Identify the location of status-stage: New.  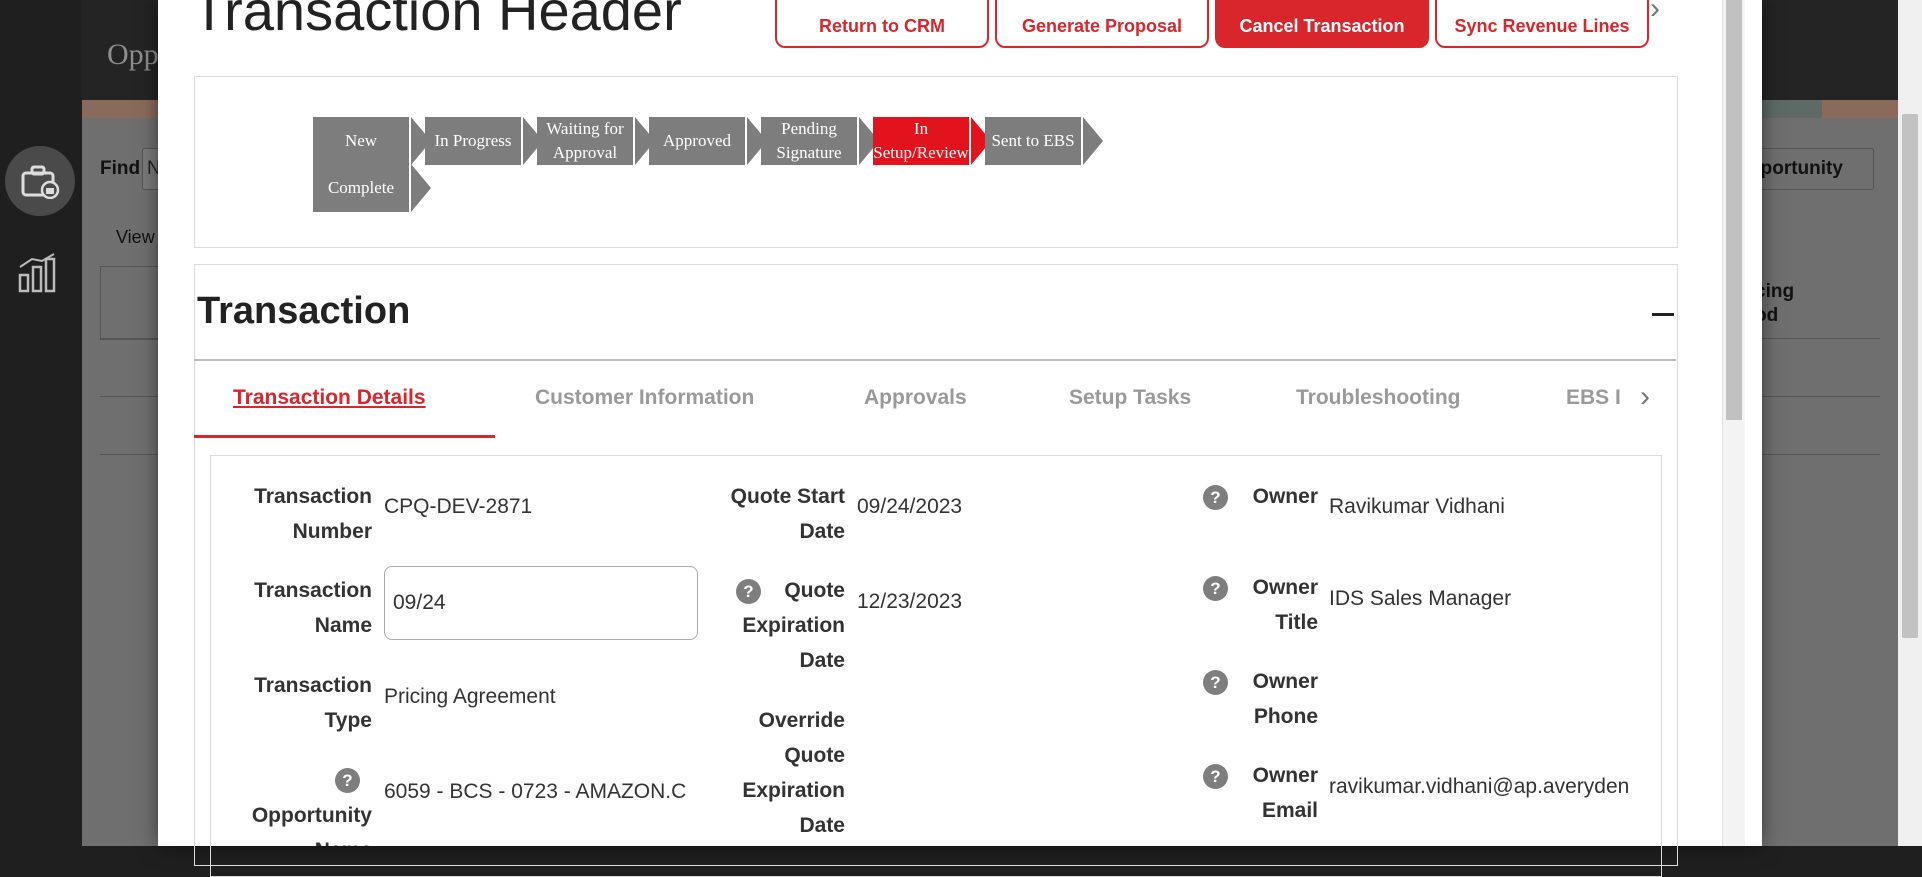
(361, 141).